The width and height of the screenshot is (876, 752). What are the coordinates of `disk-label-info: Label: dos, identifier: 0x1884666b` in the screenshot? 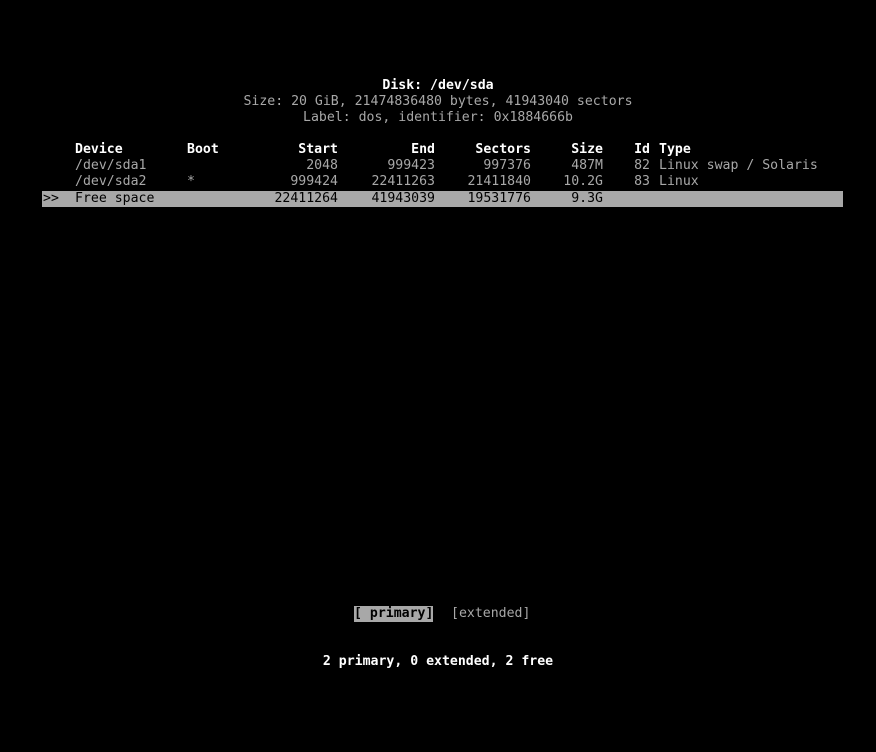 It's located at (438, 117).